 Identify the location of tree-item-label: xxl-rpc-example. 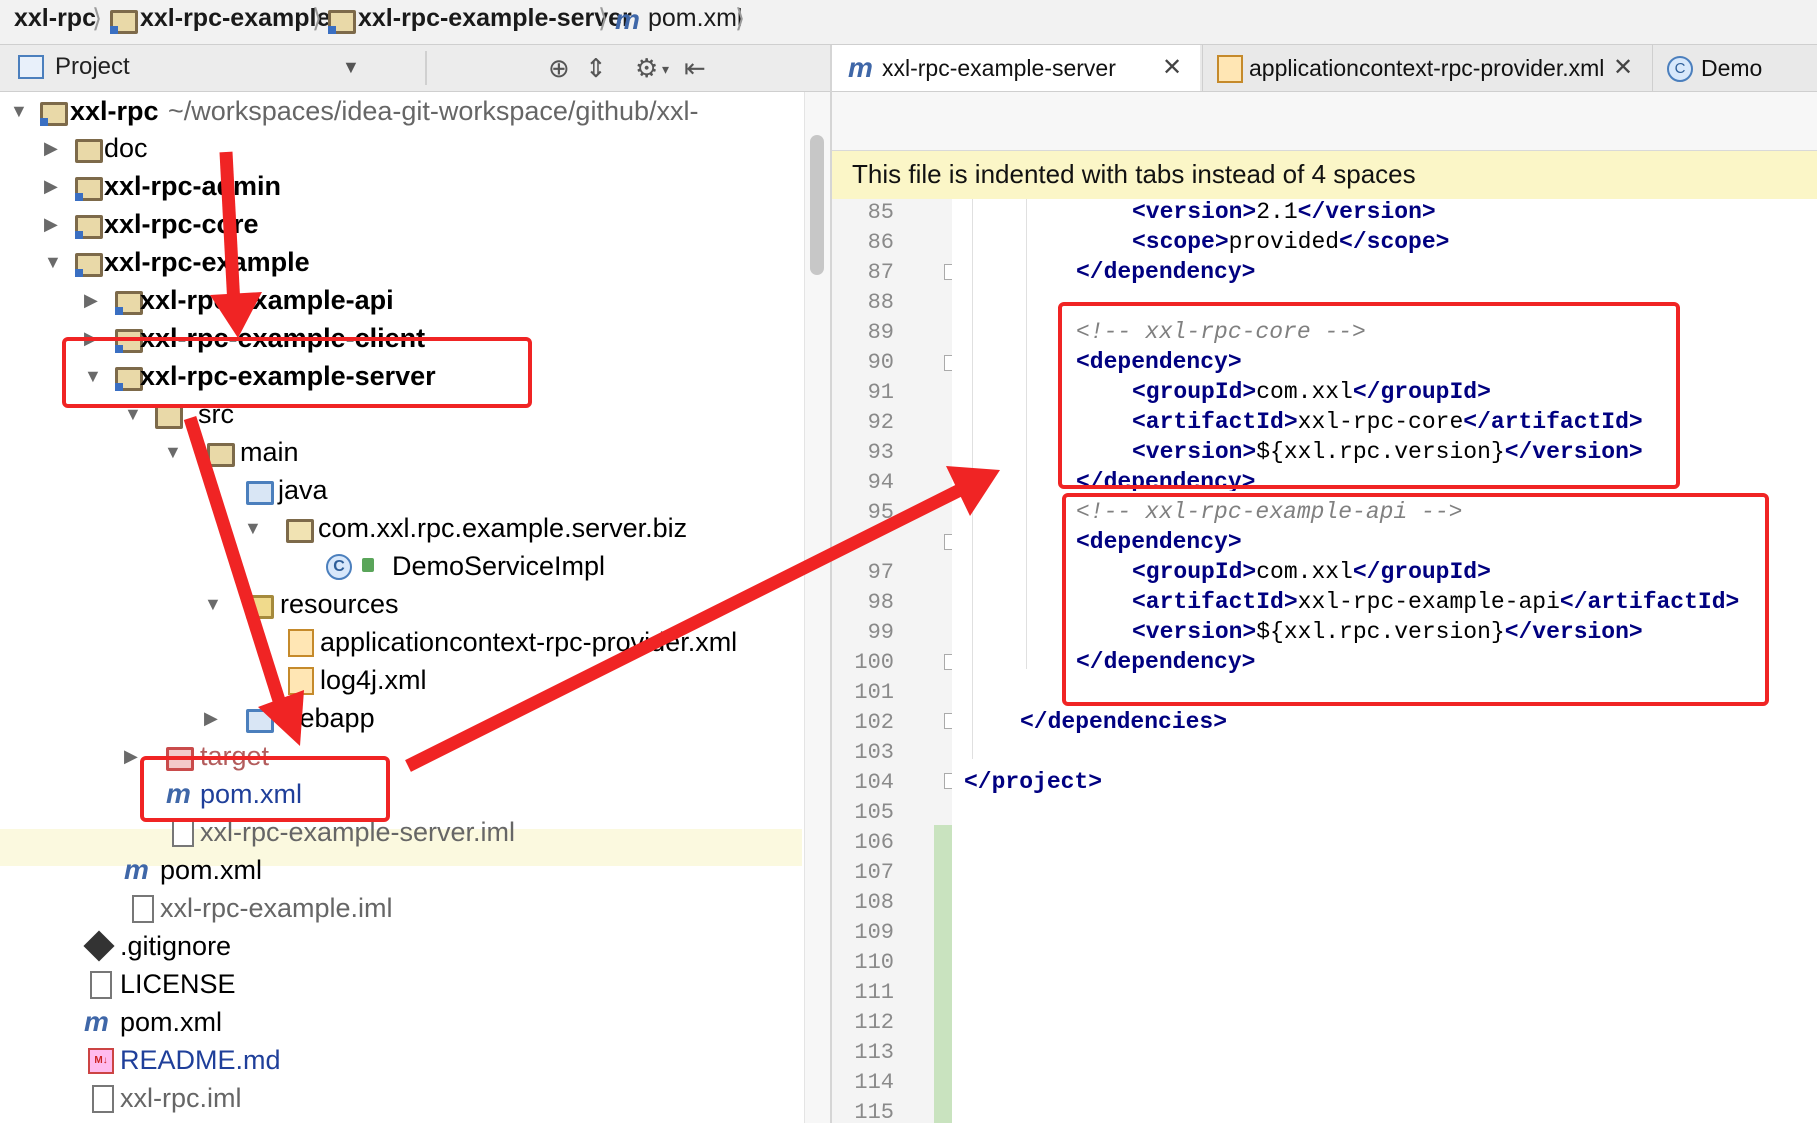
(207, 262).